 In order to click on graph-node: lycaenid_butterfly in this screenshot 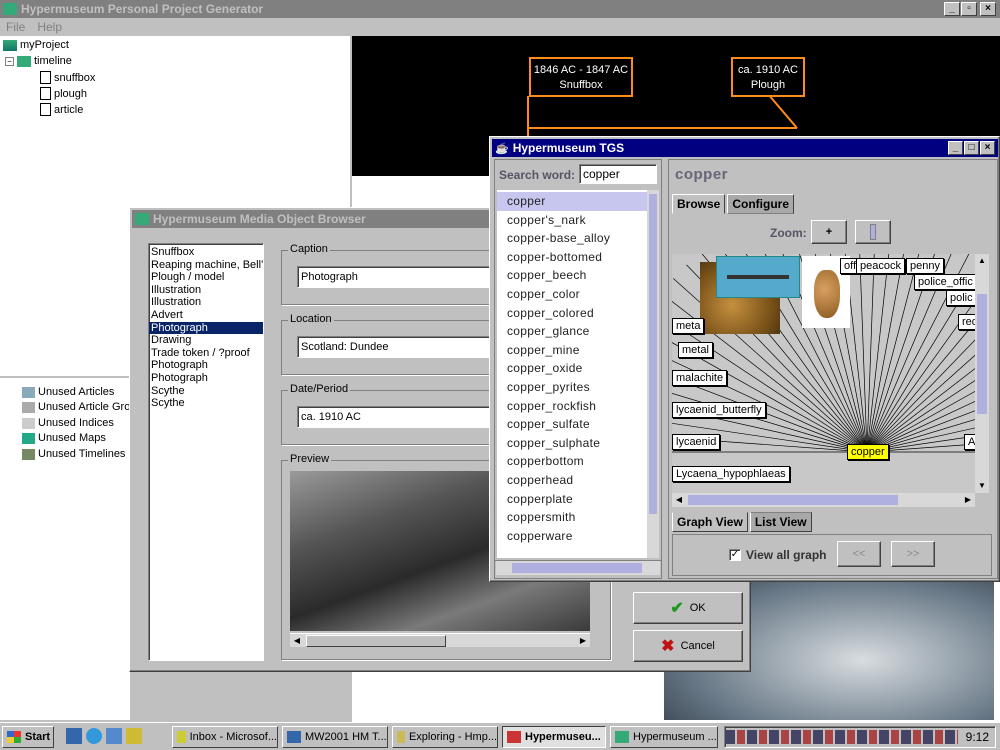, I will do `click(719, 410)`.